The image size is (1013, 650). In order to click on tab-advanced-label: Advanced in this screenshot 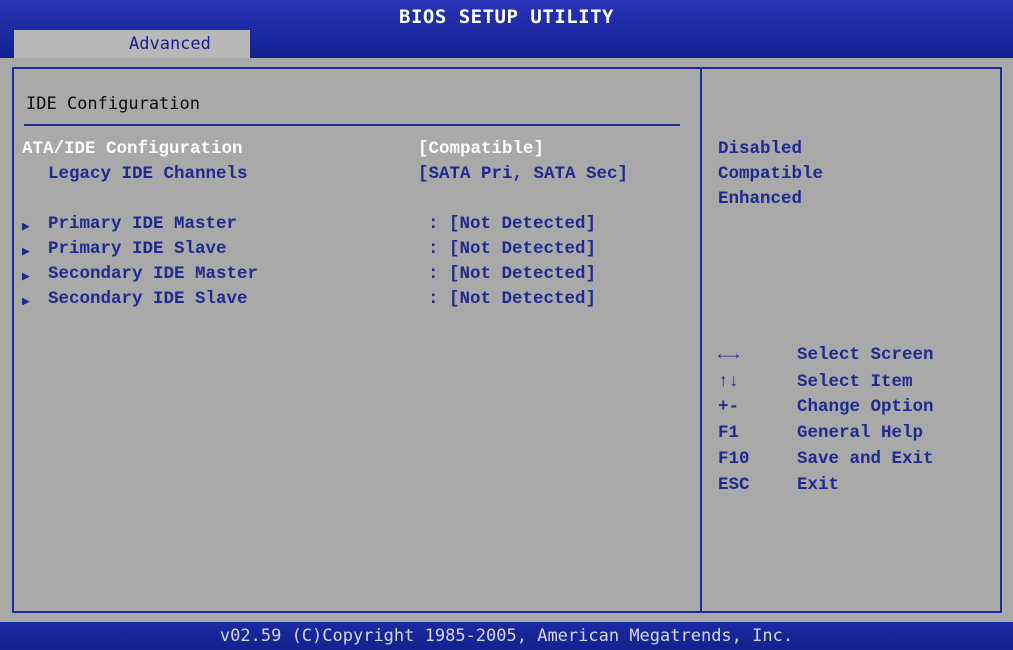, I will do `click(170, 44)`.